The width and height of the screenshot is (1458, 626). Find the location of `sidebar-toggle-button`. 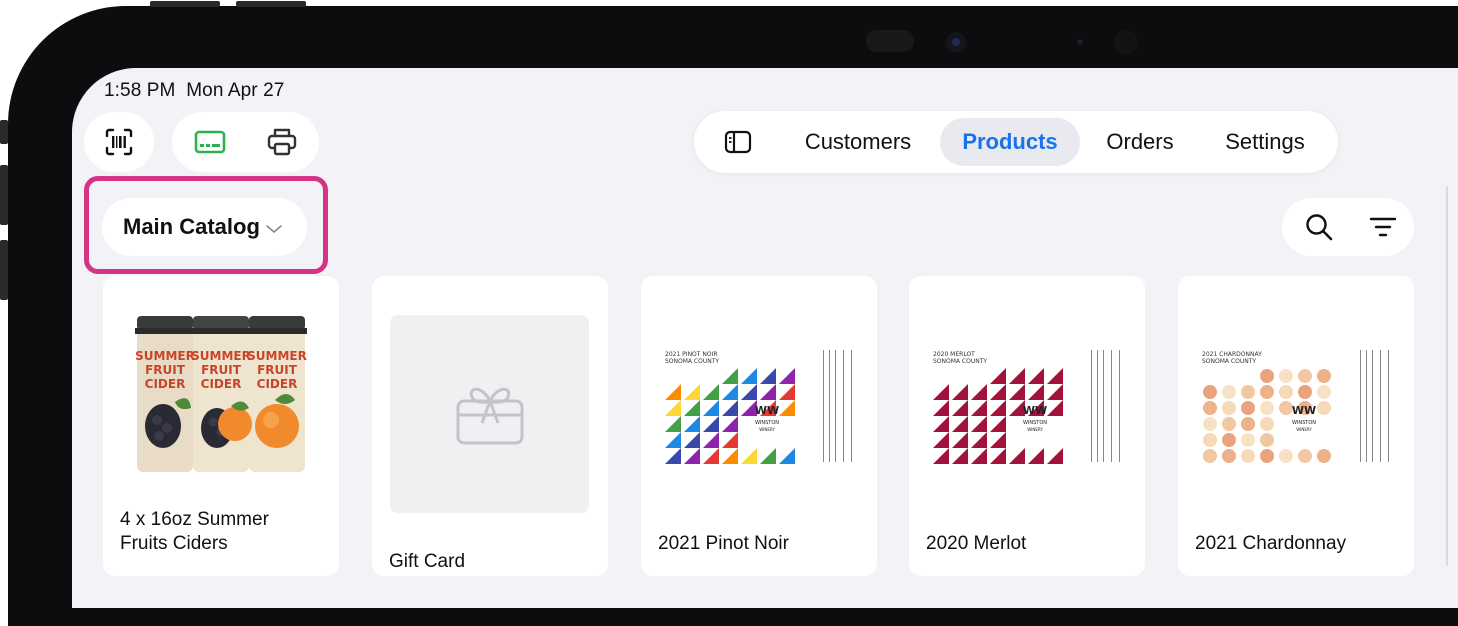

sidebar-toggle-button is located at coordinates (738, 142).